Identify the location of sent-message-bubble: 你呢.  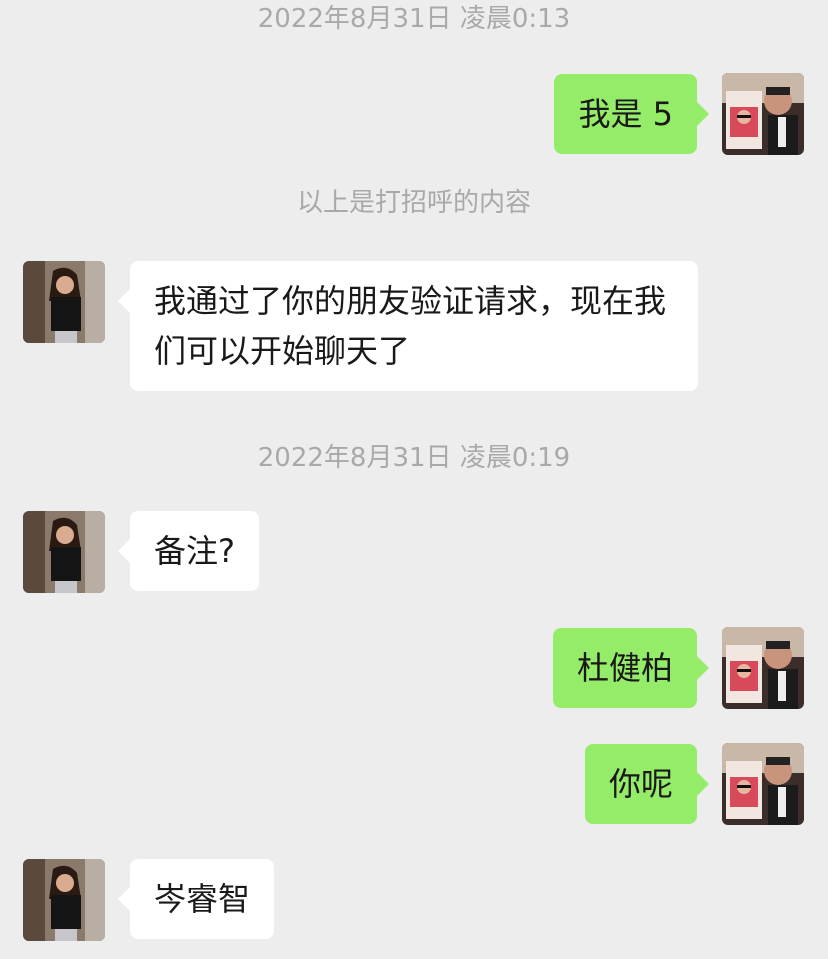
(647, 784).